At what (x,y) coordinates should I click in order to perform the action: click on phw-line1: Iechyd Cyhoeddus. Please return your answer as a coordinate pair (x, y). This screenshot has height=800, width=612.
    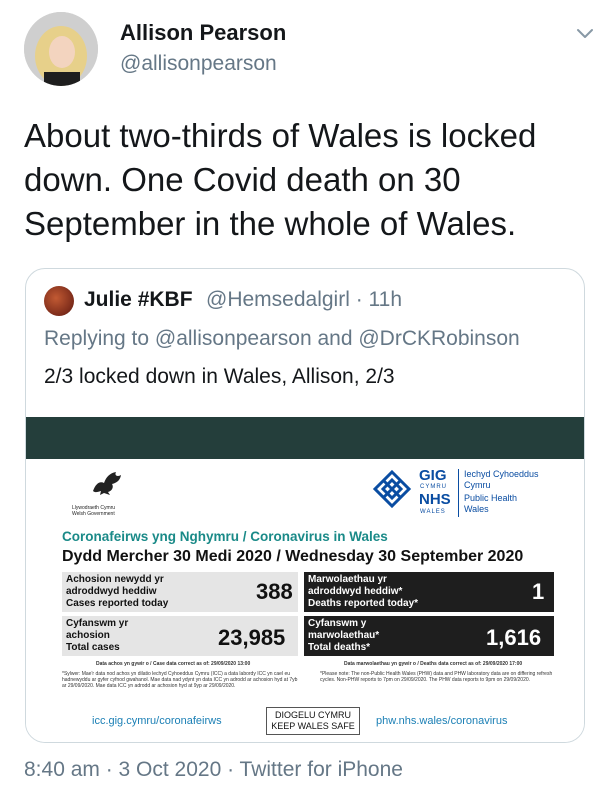
    Looking at the image, I should click on (501, 474).